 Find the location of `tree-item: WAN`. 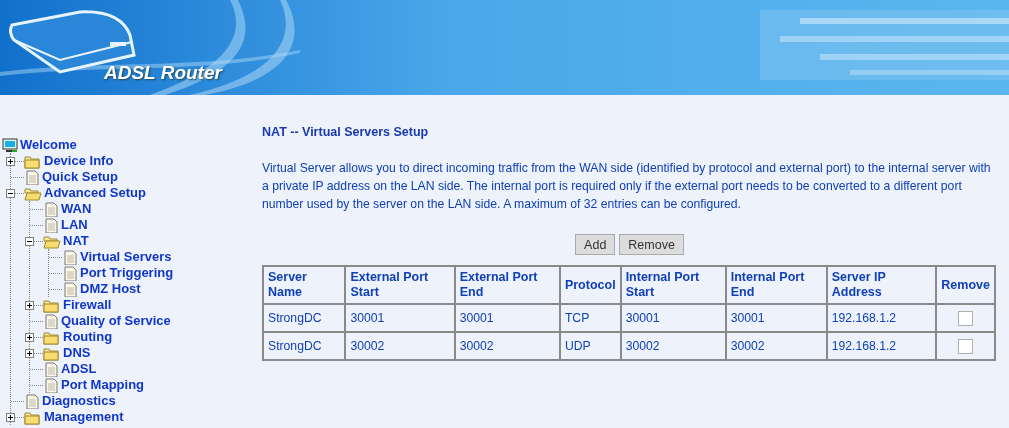

tree-item: WAN is located at coordinates (76, 209).